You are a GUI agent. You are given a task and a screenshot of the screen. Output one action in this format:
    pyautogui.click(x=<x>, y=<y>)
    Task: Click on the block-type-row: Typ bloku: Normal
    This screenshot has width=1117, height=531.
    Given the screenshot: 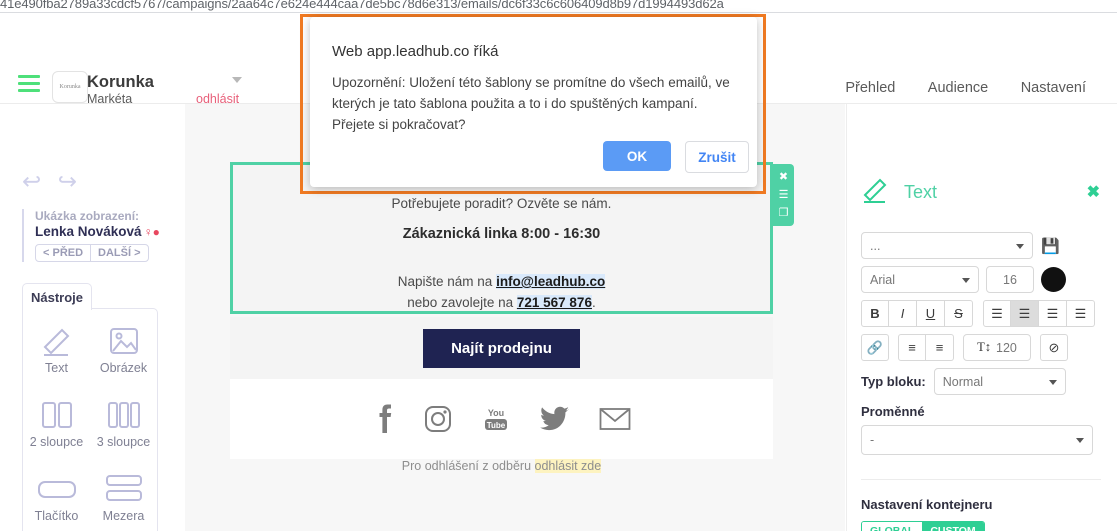 What is the action you would take?
    pyautogui.click(x=963, y=381)
    